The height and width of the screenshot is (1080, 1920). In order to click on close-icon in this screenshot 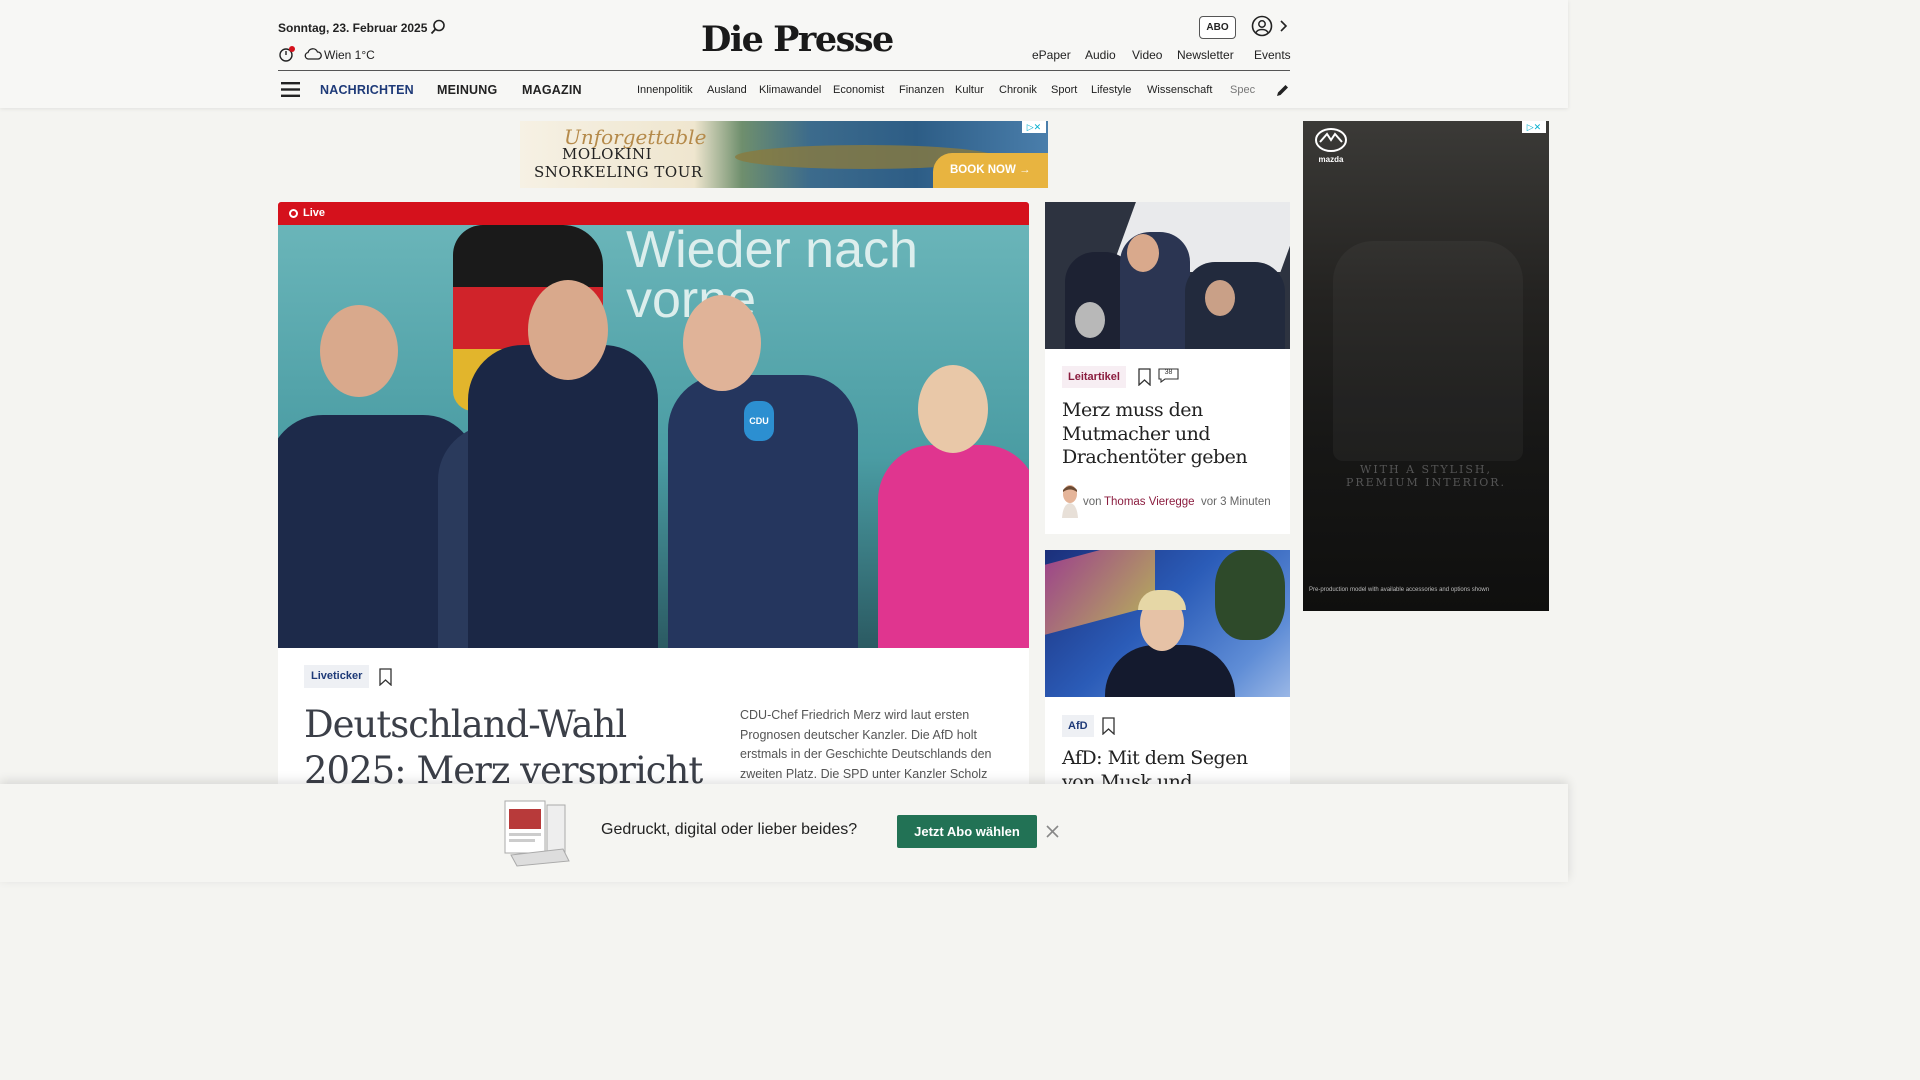, I will do `click(1052, 831)`.